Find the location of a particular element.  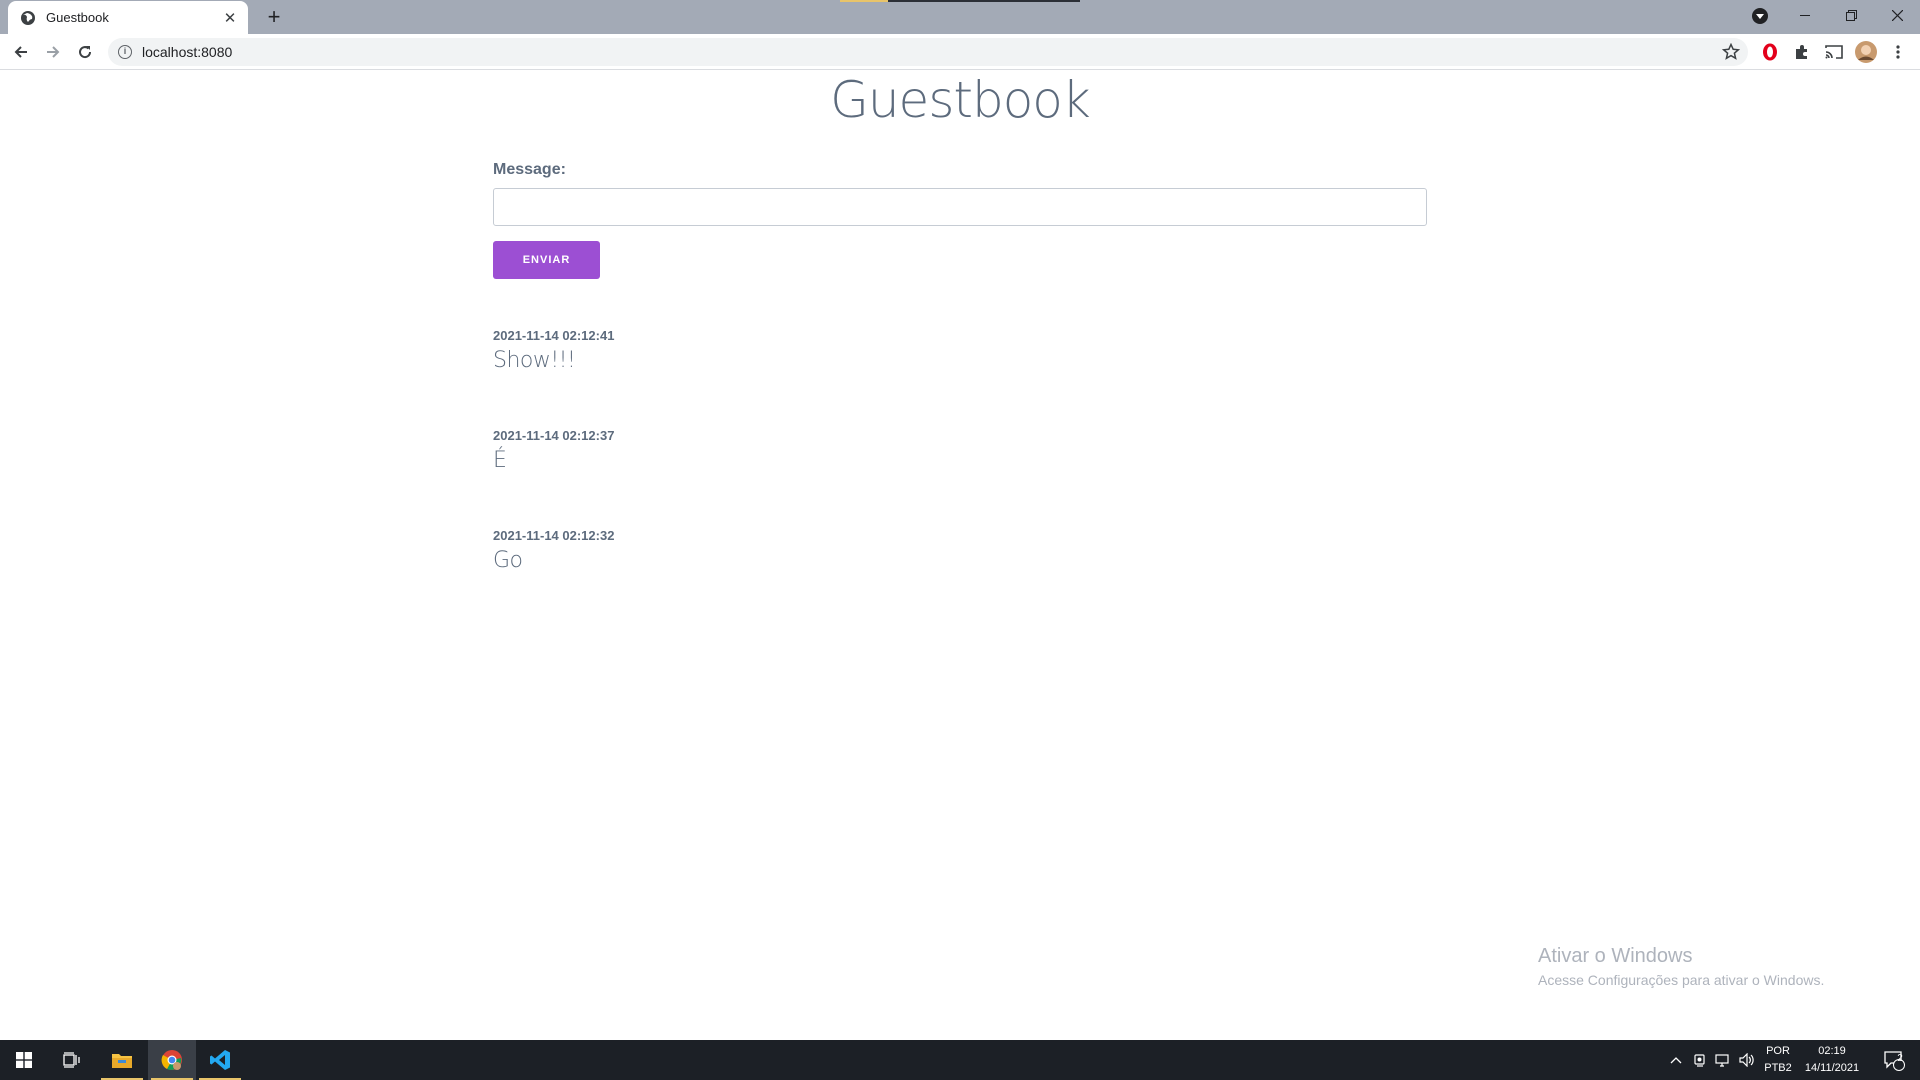

action-center-icon: 2 is located at coordinates (1894, 1060).